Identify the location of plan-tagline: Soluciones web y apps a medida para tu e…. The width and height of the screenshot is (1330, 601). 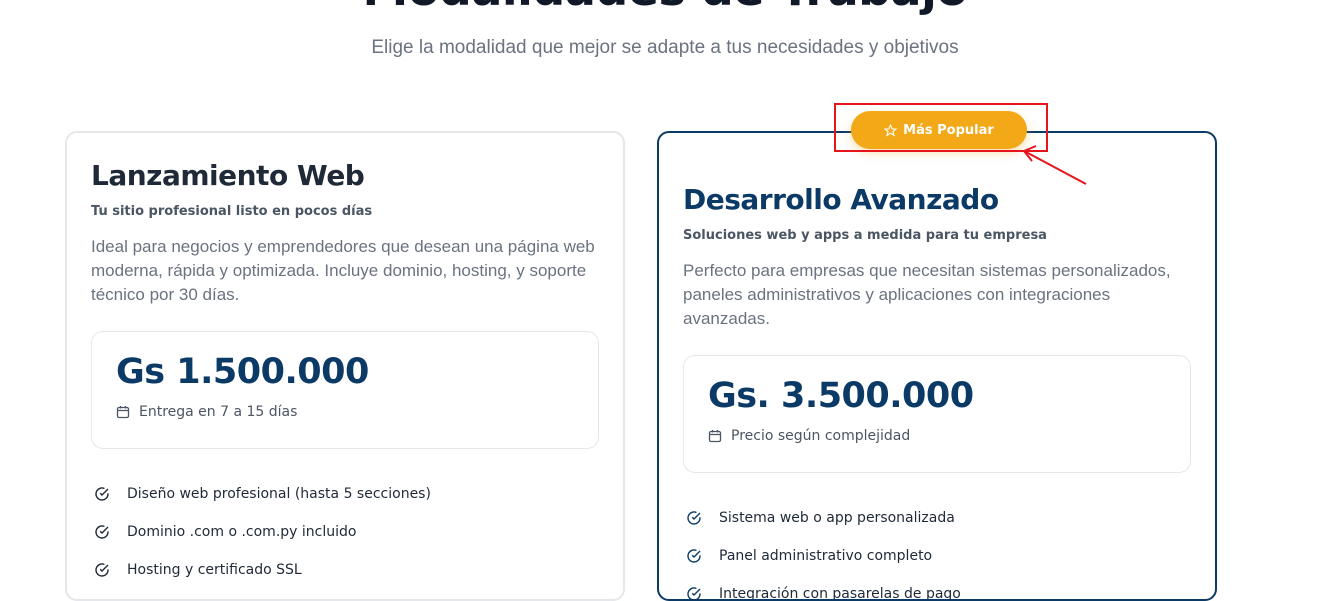
(865, 235).